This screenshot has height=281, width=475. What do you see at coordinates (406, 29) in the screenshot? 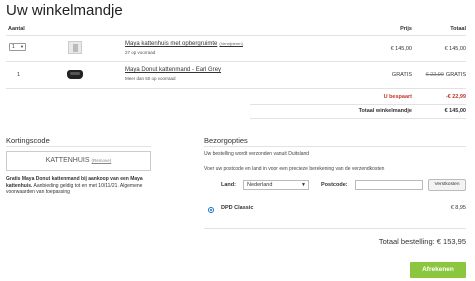
I see `header-price: Prijs` at bounding box center [406, 29].